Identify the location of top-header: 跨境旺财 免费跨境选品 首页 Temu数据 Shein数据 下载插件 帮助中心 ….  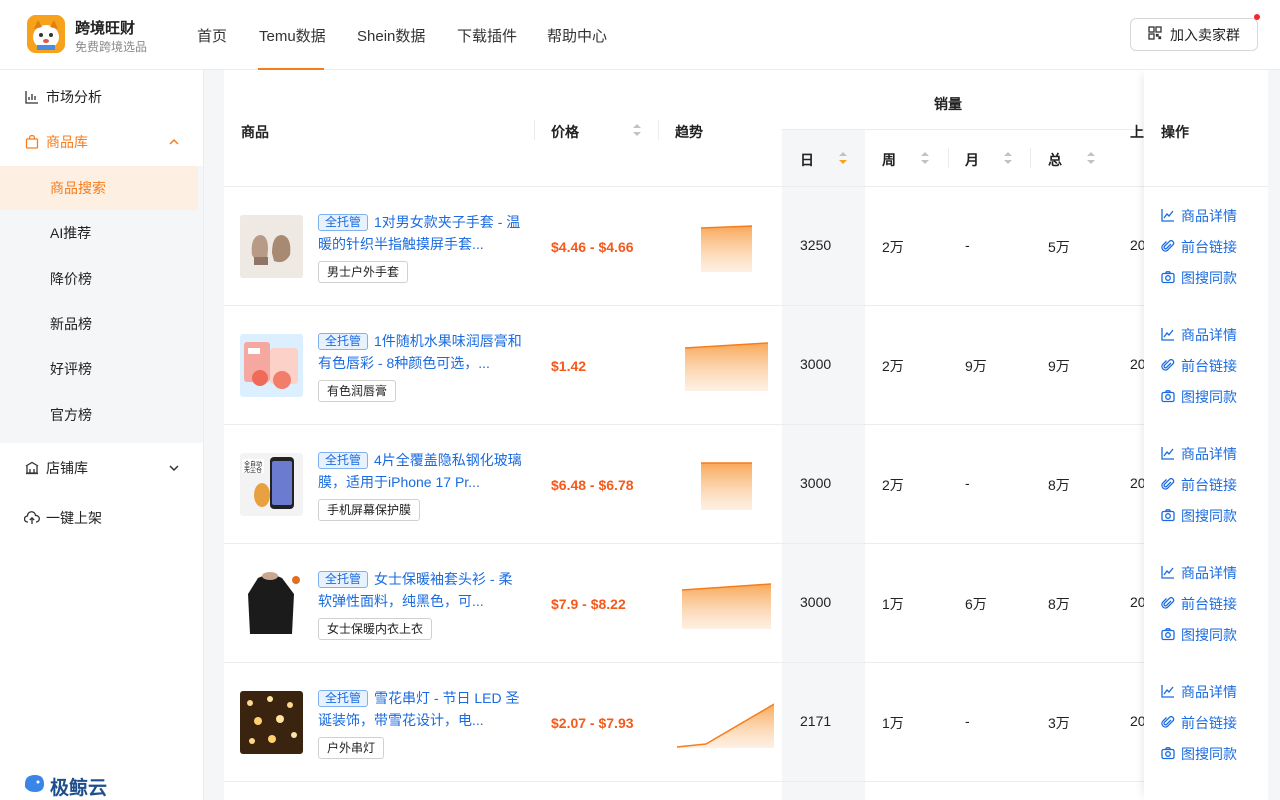
(640, 35).